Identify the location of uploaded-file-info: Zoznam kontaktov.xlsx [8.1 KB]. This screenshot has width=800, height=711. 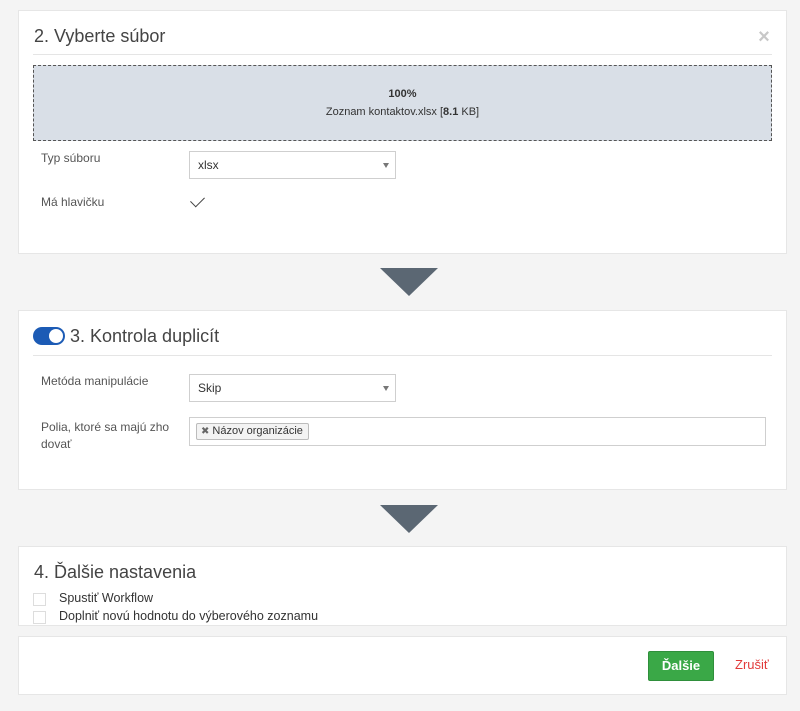
(402, 112).